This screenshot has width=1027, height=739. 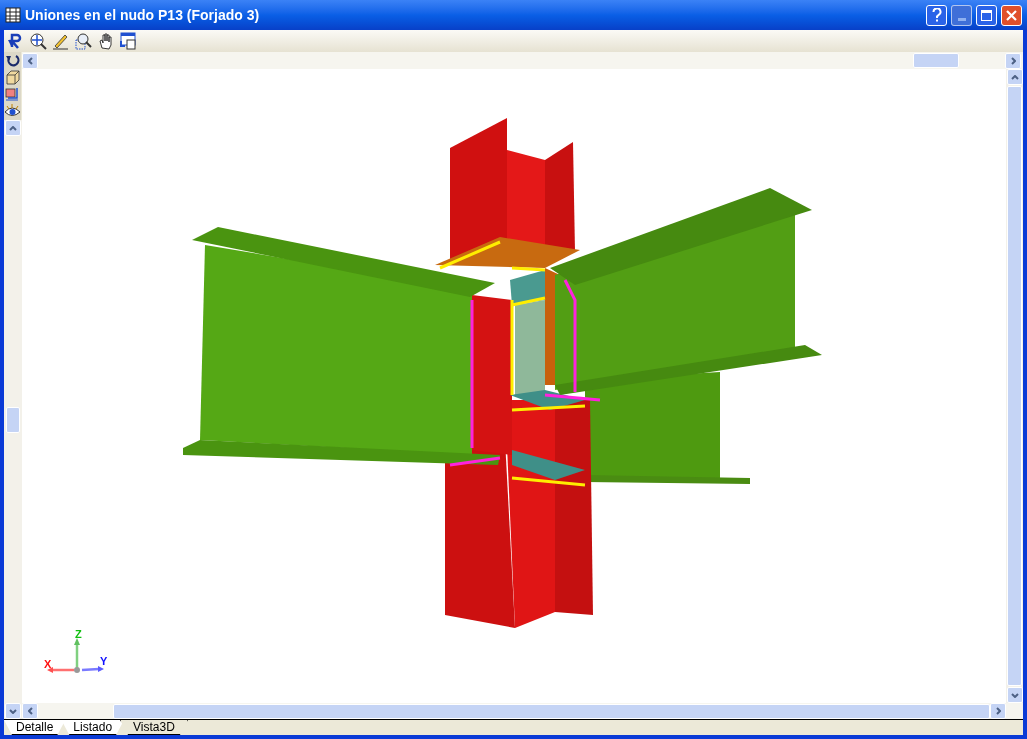 I want to click on close-icon, so click(x=1011, y=15).